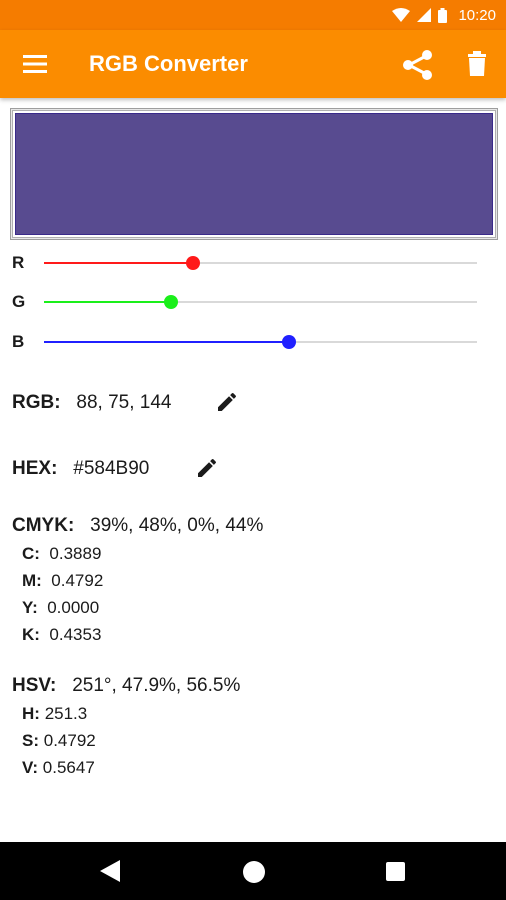 This screenshot has height=900, width=506. Describe the element at coordinates (110, 871) in the screenshot. I see `back-triangle-icon` at that location.